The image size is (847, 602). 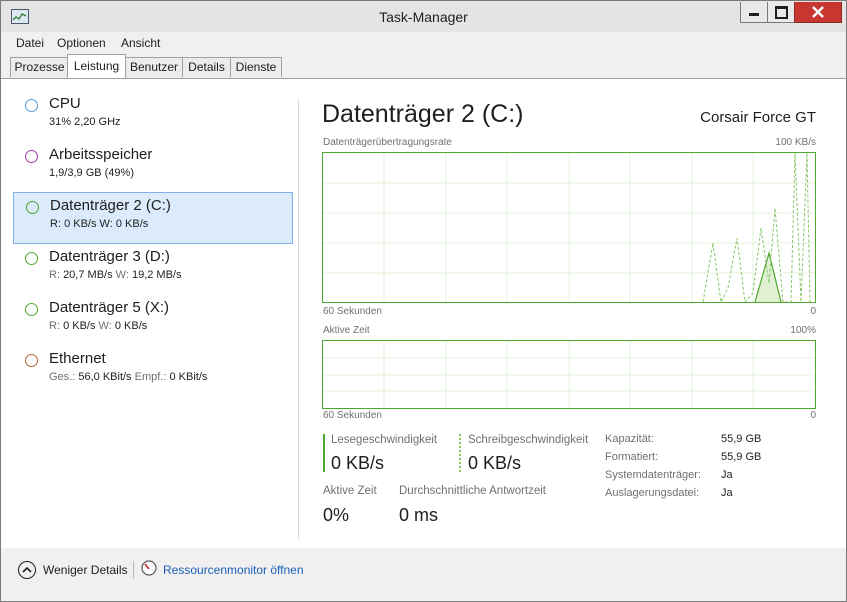 What do you see at coordinates (629, 439) in the screenshot?
I see `capacity-label: Kapazität:` at bounding box center [629, 439].